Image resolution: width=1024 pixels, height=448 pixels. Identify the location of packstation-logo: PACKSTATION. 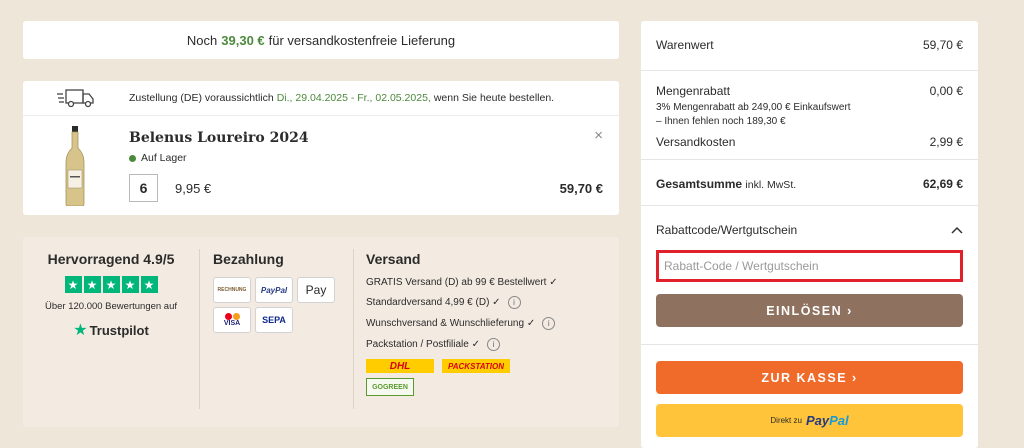
(476, 366).